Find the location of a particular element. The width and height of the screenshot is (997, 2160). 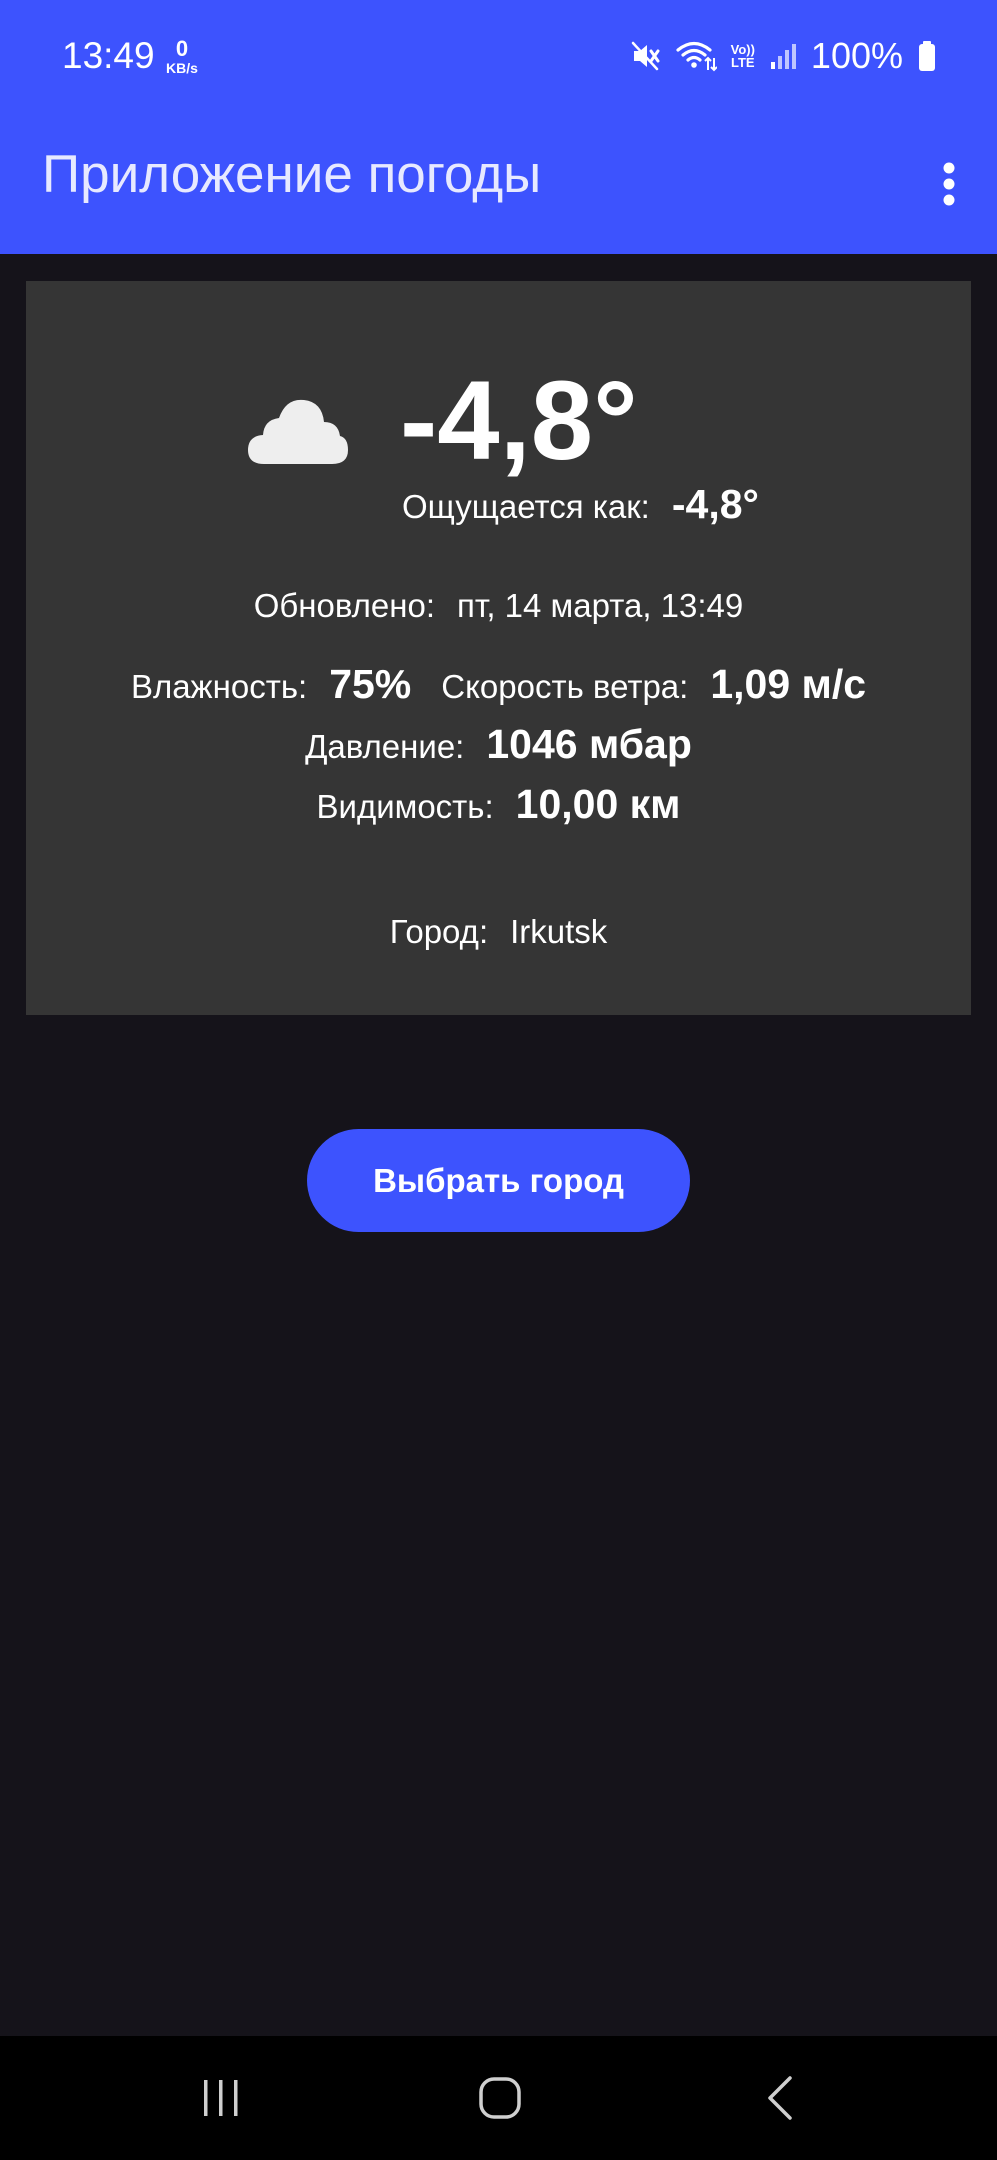

updated-label: Обновлено: is located at coordinates (344, 605).